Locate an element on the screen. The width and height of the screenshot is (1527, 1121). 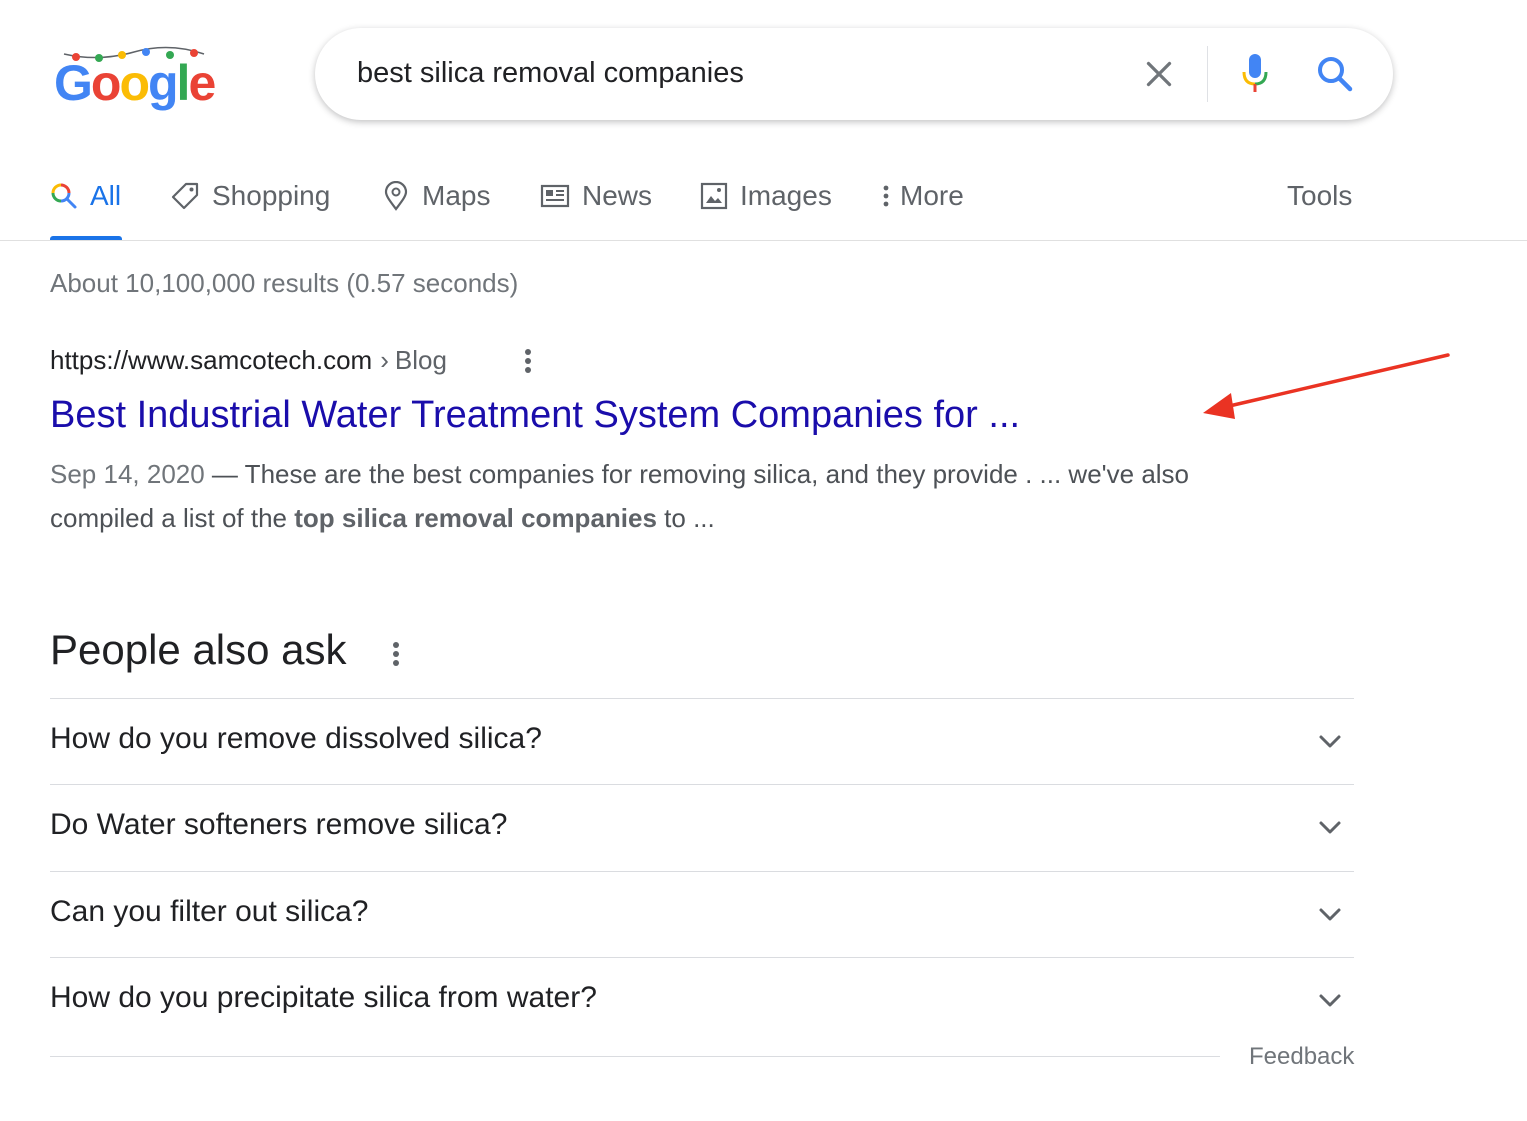
vertical-dots-icon is located at coordinates (886, 196).